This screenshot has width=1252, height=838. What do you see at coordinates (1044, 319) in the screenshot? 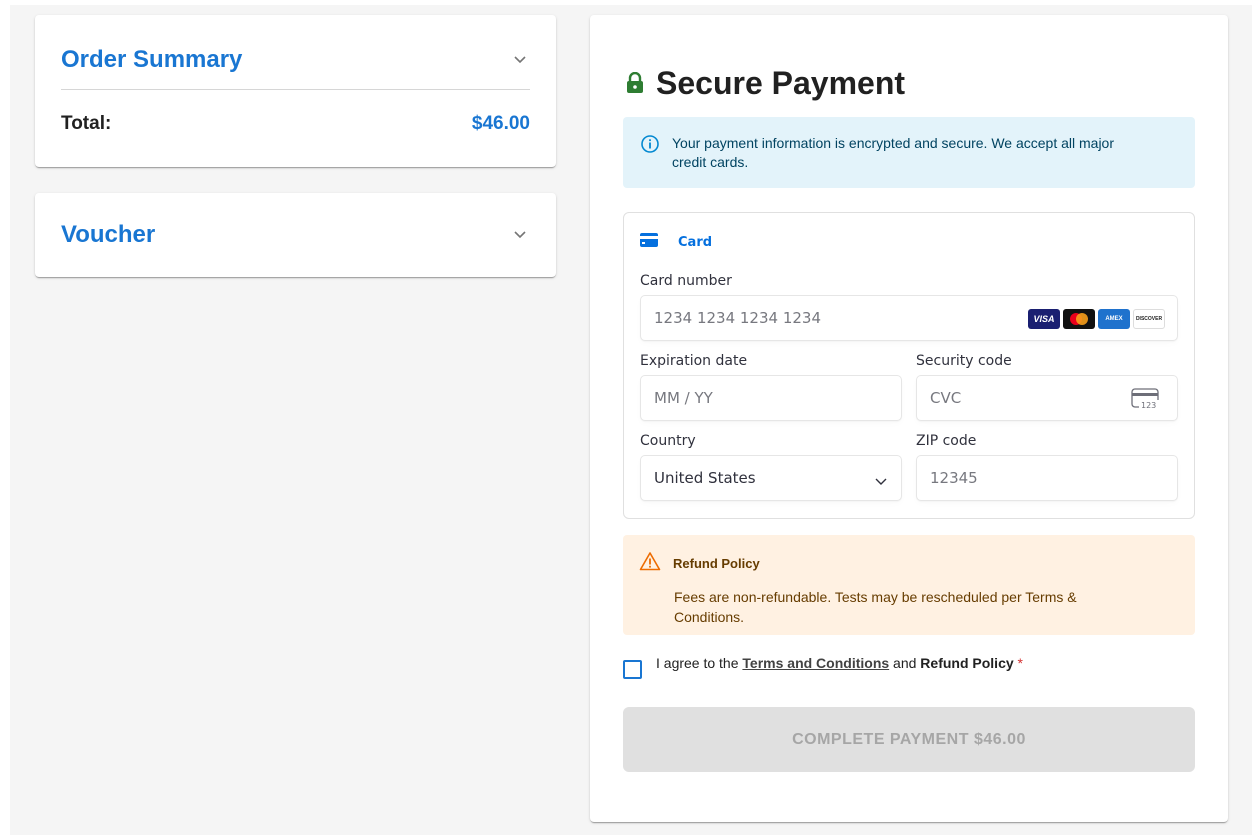
I see `visa-icon: VISA` at bounding box center [1044, 319].